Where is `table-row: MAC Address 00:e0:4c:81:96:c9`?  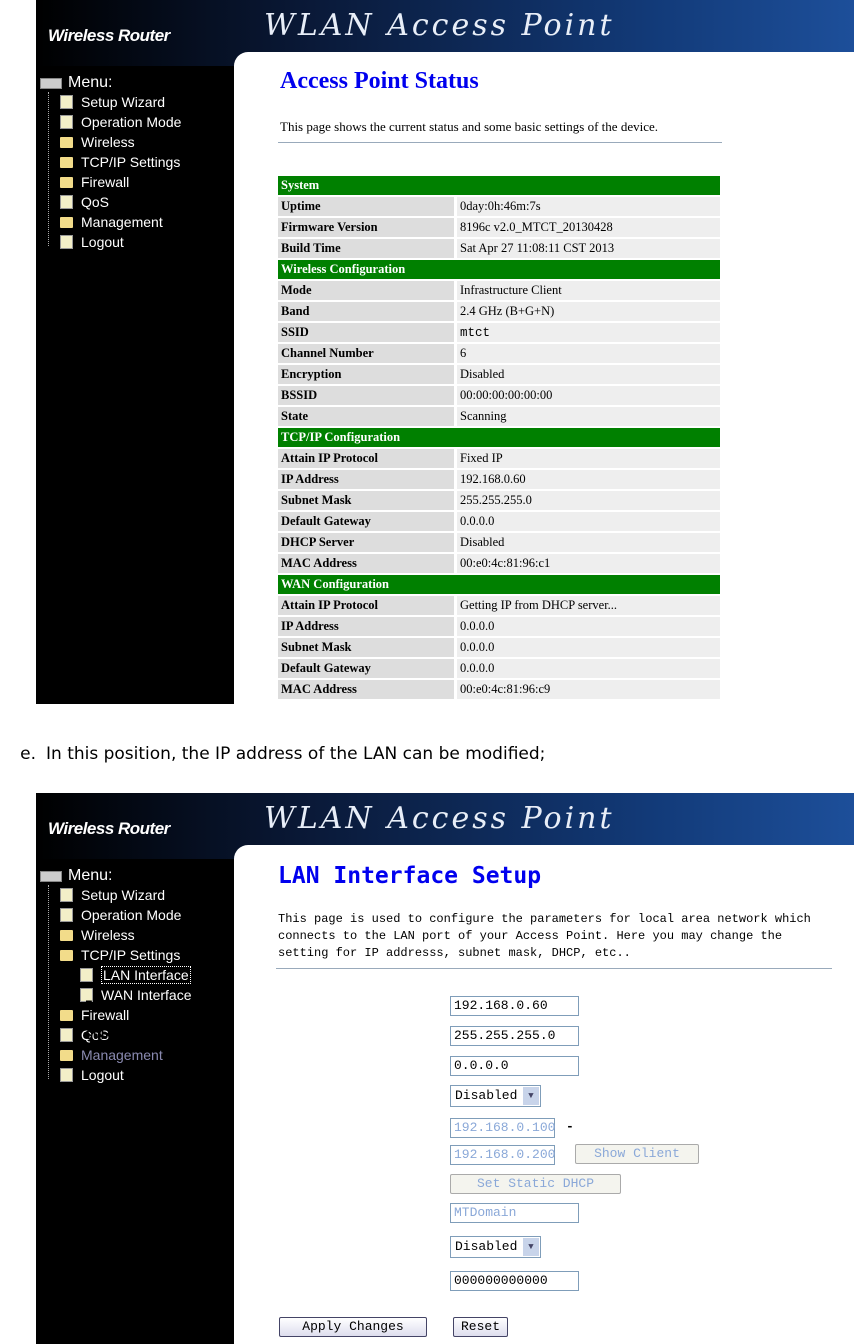
table-row: MAC Address 00:e0:4c:81:96:c9 is located at coordinates (499, 689).